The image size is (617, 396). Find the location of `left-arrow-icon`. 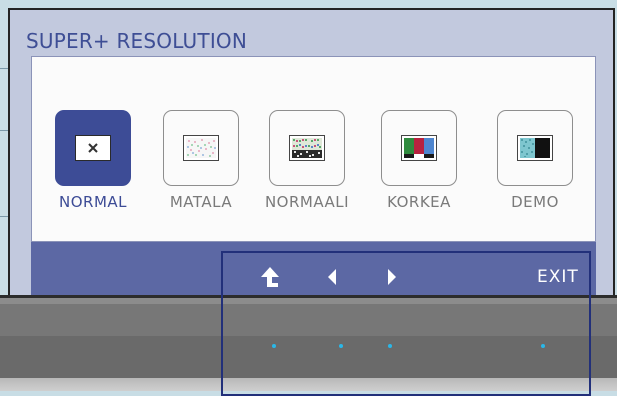

left-arrow-icon is located at coordinates (332, 279).